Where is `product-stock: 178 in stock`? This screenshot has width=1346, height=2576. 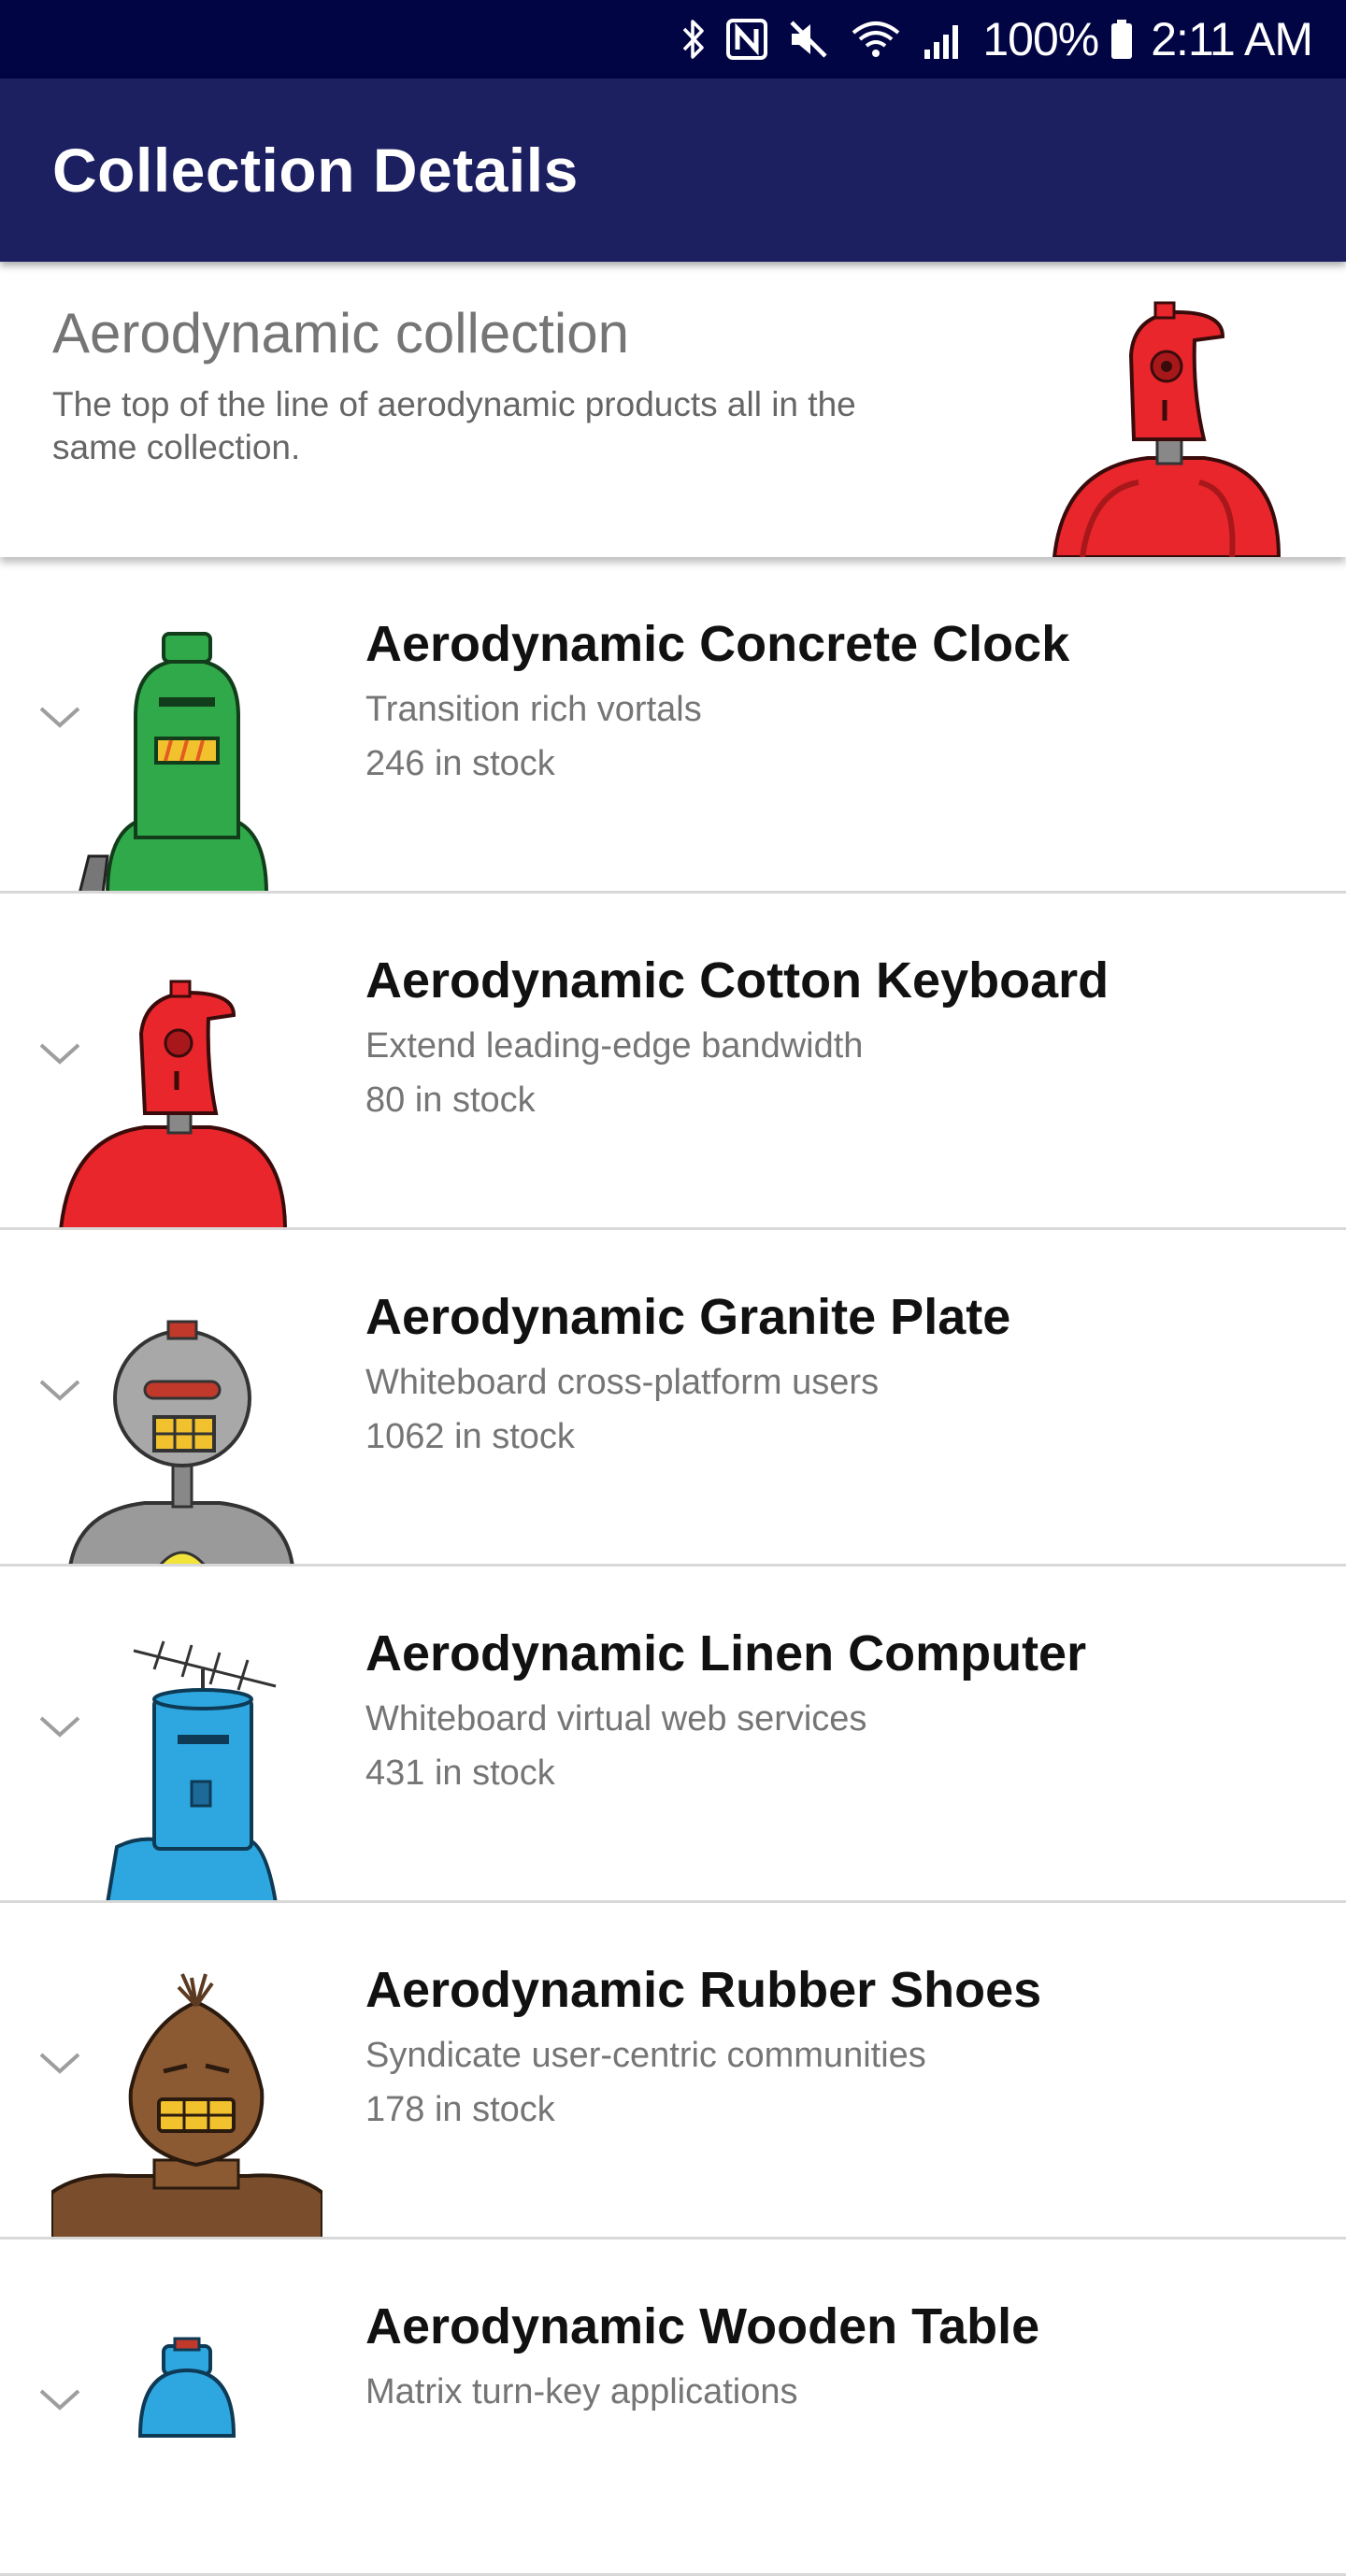 product-stock: 178 in stock is located at coordinates (460, 2109).